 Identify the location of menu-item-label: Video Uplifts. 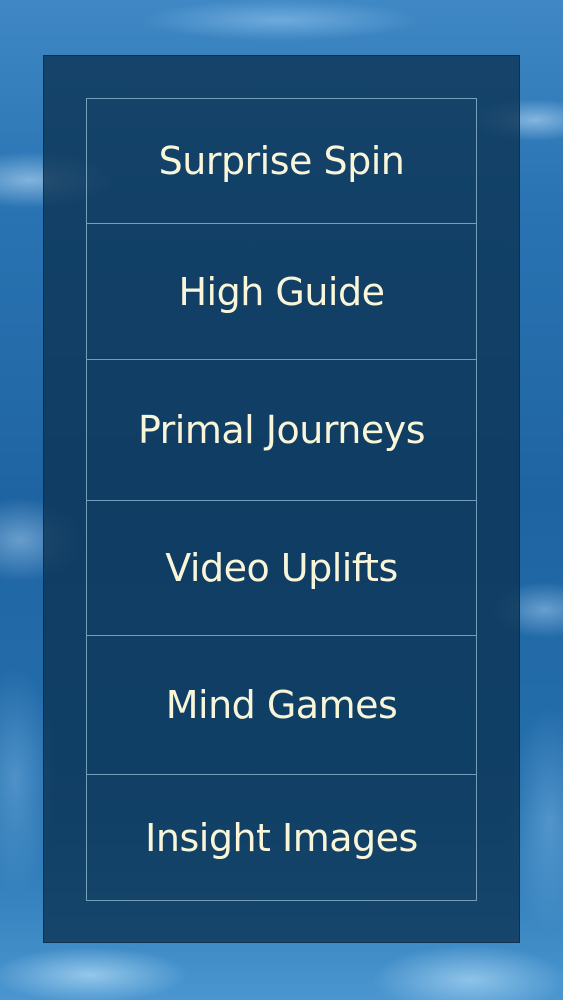
(281, 567).